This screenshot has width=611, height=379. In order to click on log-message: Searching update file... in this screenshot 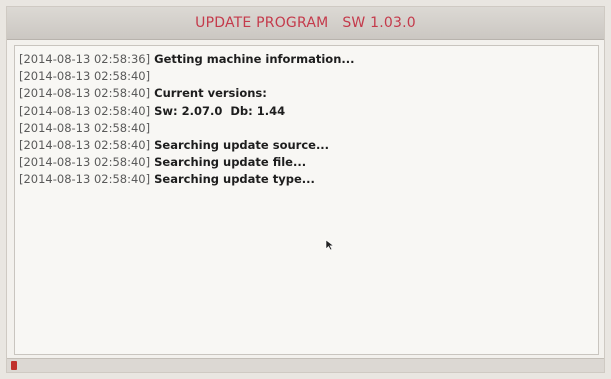, I will do `click(230, 162)`.